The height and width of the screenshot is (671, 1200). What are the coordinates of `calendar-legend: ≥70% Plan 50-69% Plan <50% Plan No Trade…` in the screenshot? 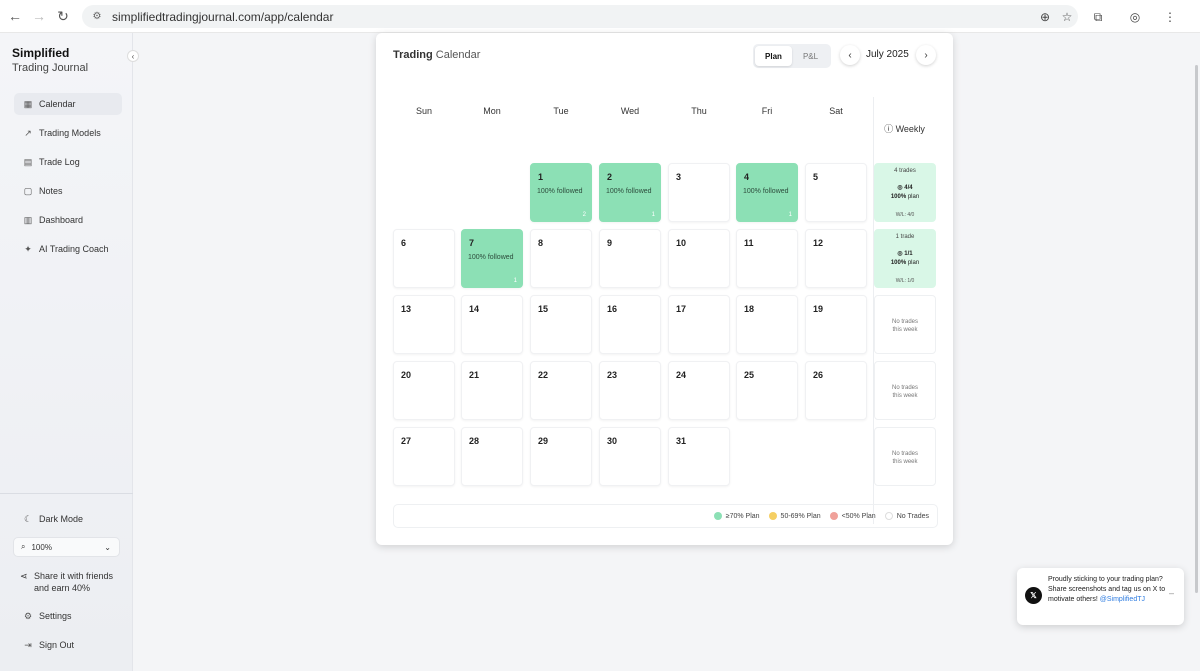 It's located at (665, 516).